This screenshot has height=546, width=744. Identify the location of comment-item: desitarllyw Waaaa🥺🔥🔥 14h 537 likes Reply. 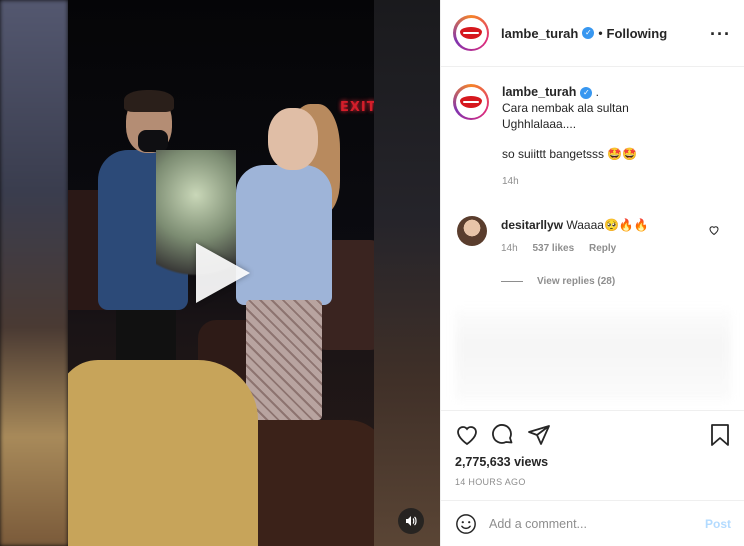
(597, 237).